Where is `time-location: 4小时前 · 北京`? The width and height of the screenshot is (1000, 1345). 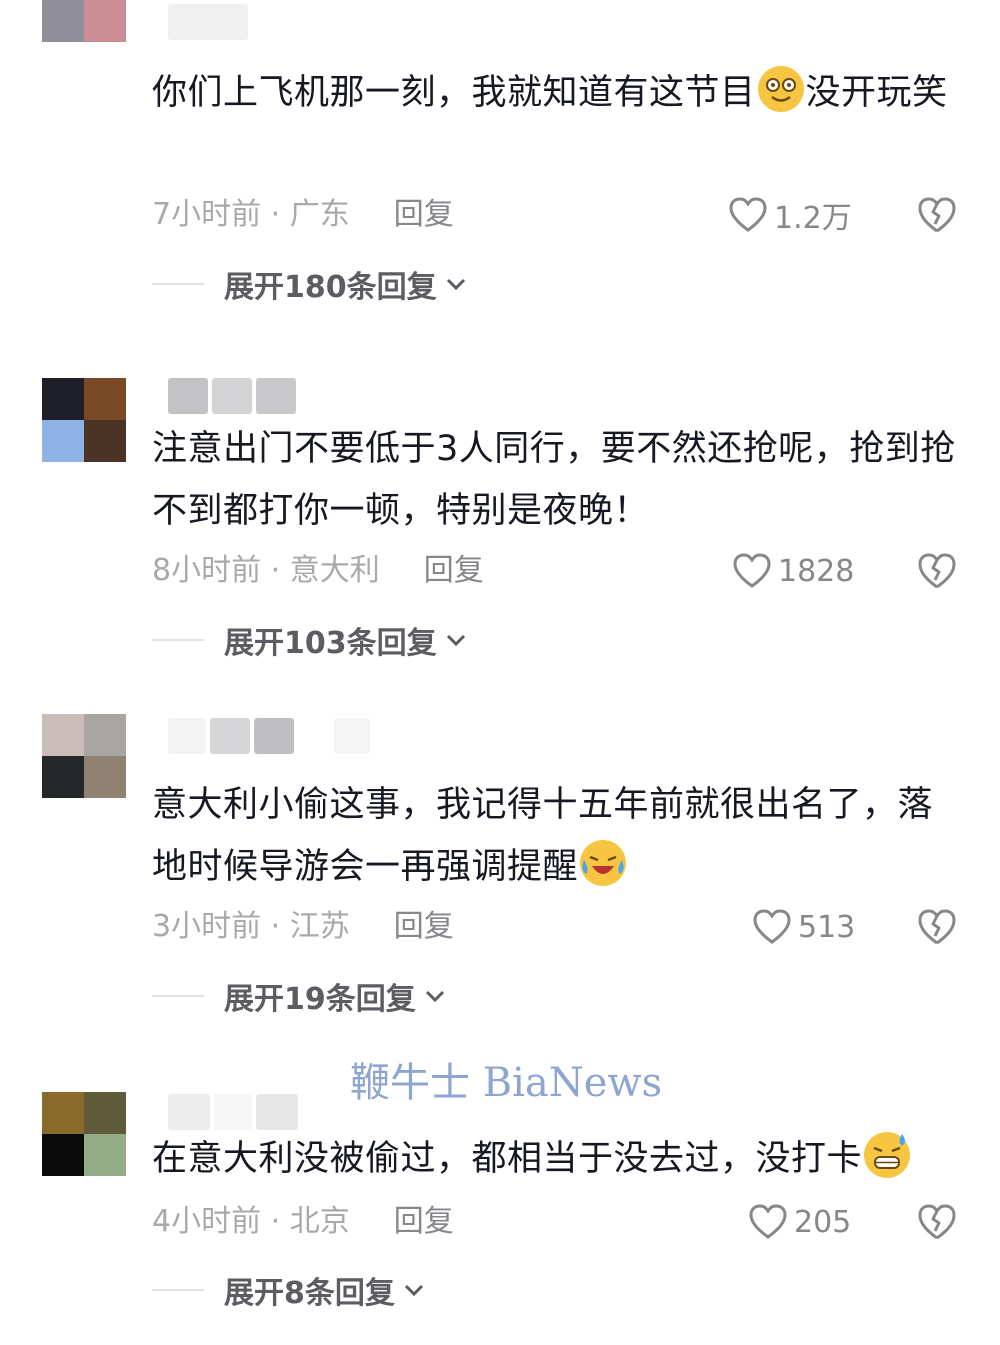
time-location: 4小时前 · 北京 is located at coordinates (251, 1221).